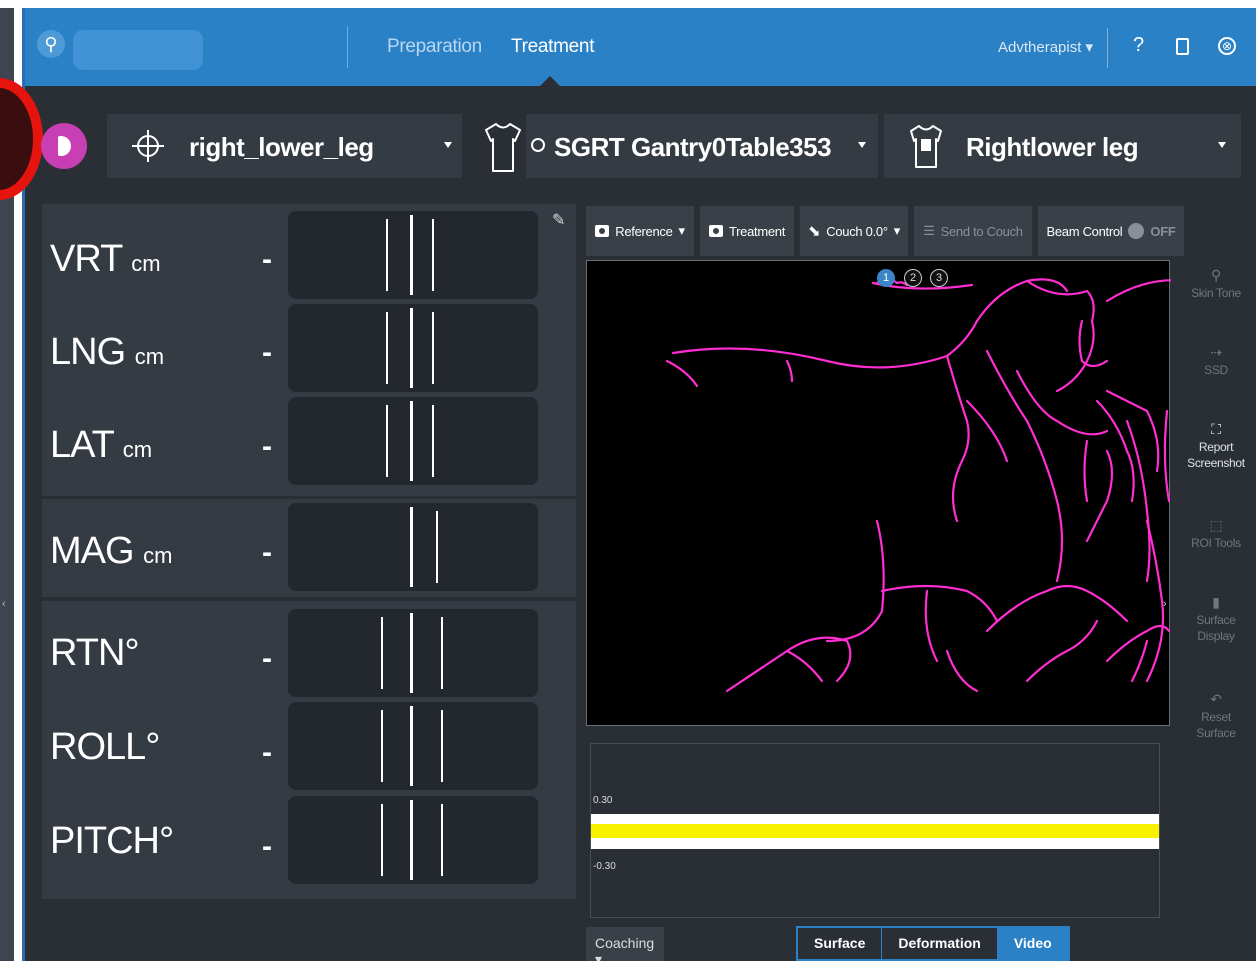  I want to click on treatment-capture-button: Treatment, so click(747, 231).